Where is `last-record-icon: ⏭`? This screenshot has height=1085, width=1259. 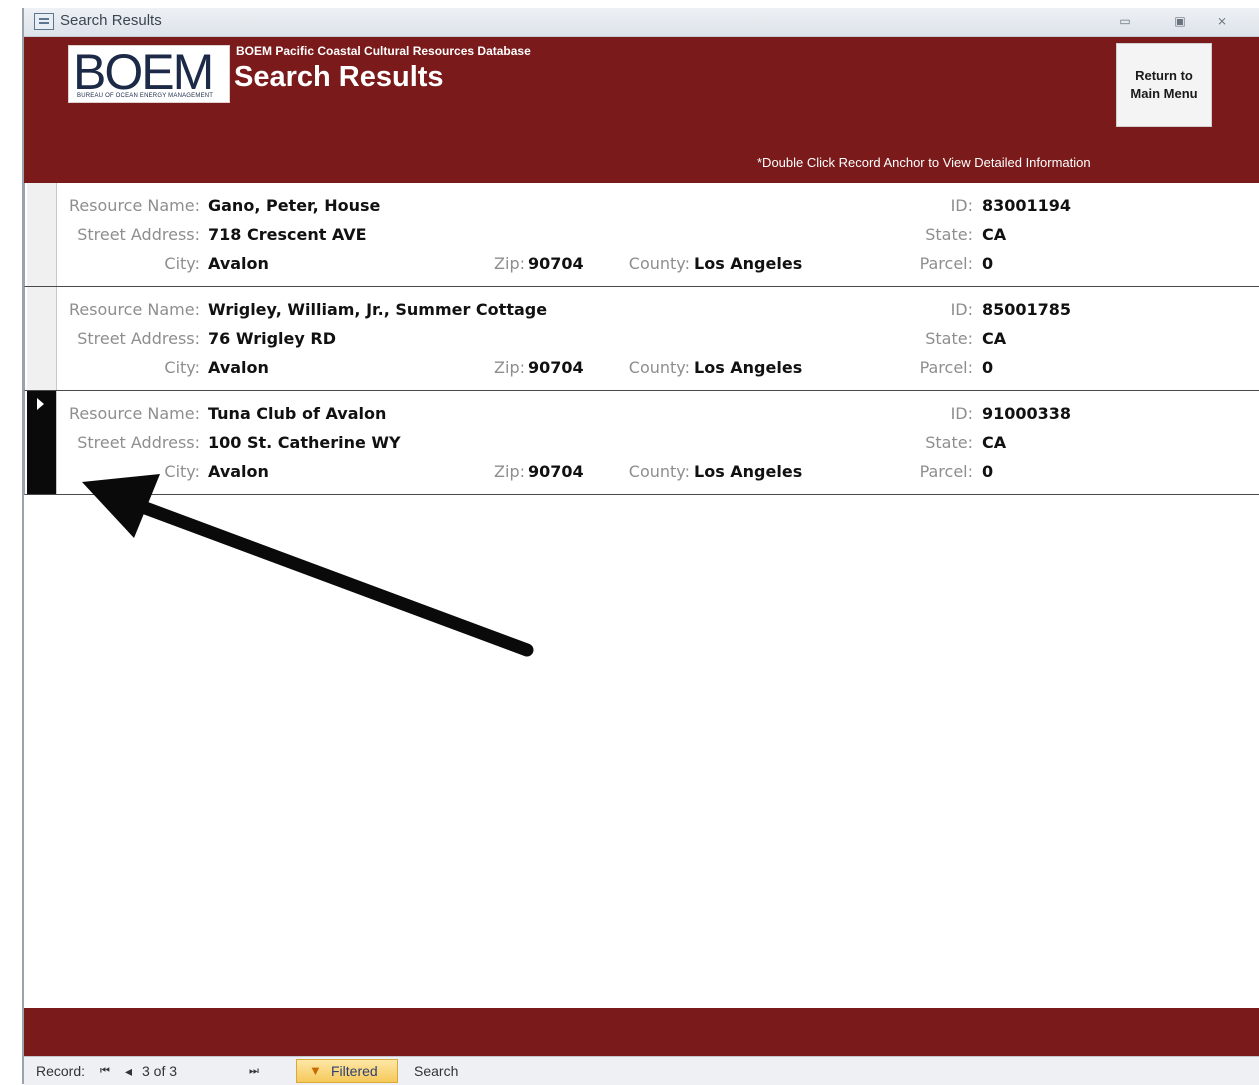 last-record-icon: ⏭ is located at coordinates (254, 1071).